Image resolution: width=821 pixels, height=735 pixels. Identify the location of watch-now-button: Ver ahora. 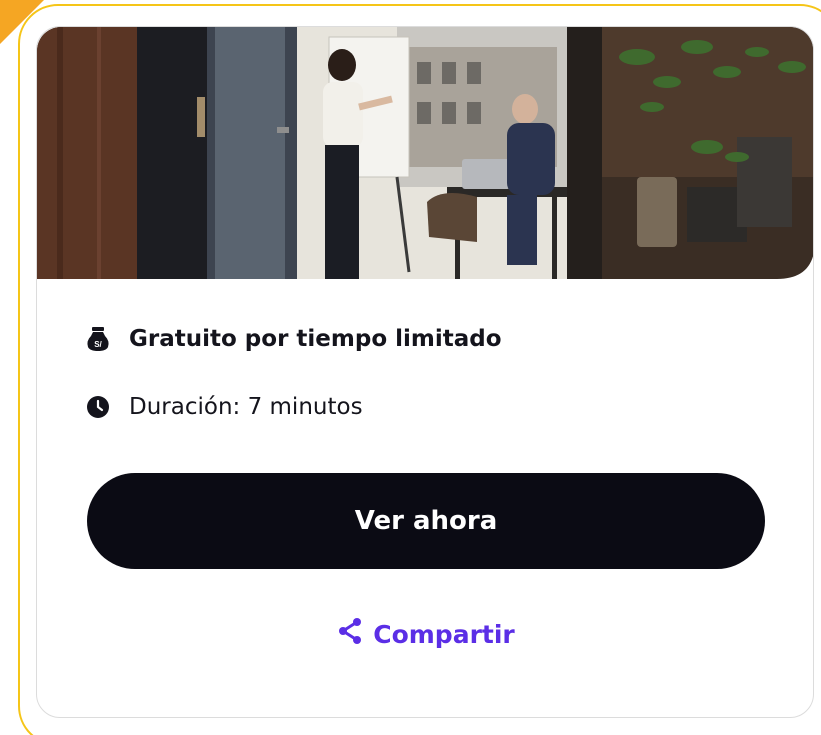
(426, 521).